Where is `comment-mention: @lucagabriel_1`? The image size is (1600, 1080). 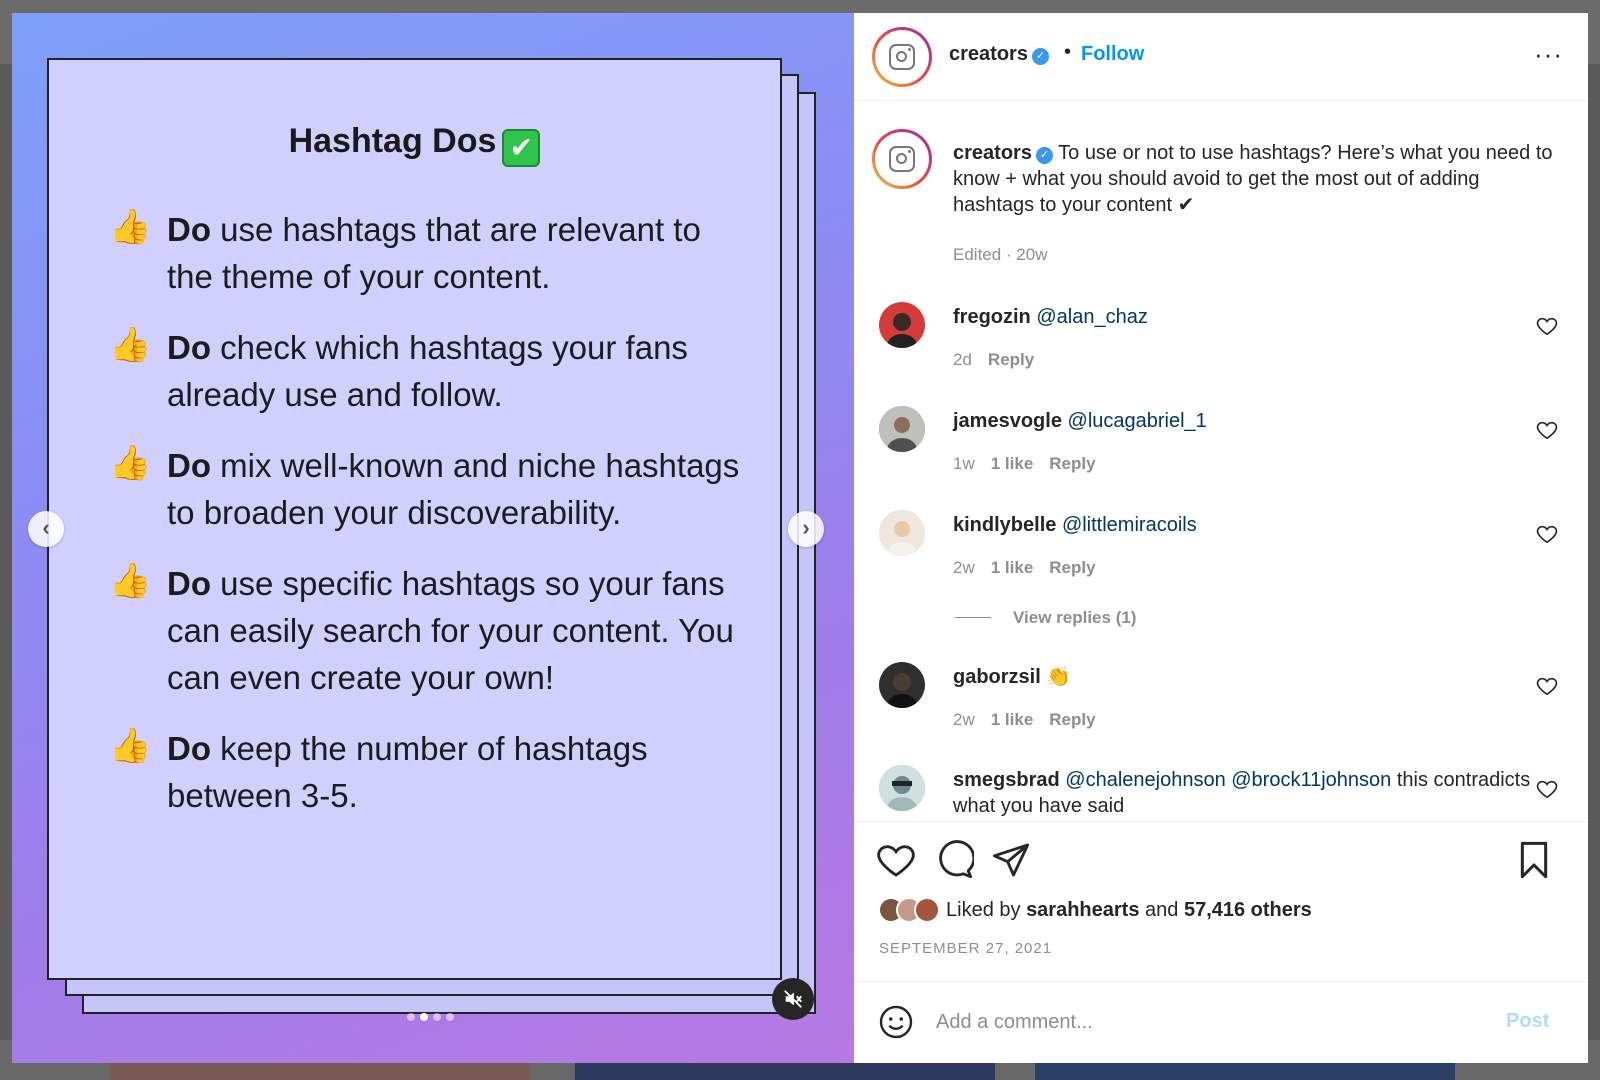
comment-mention: @lucagabriel_1 is located at coordinates (1137, 421).